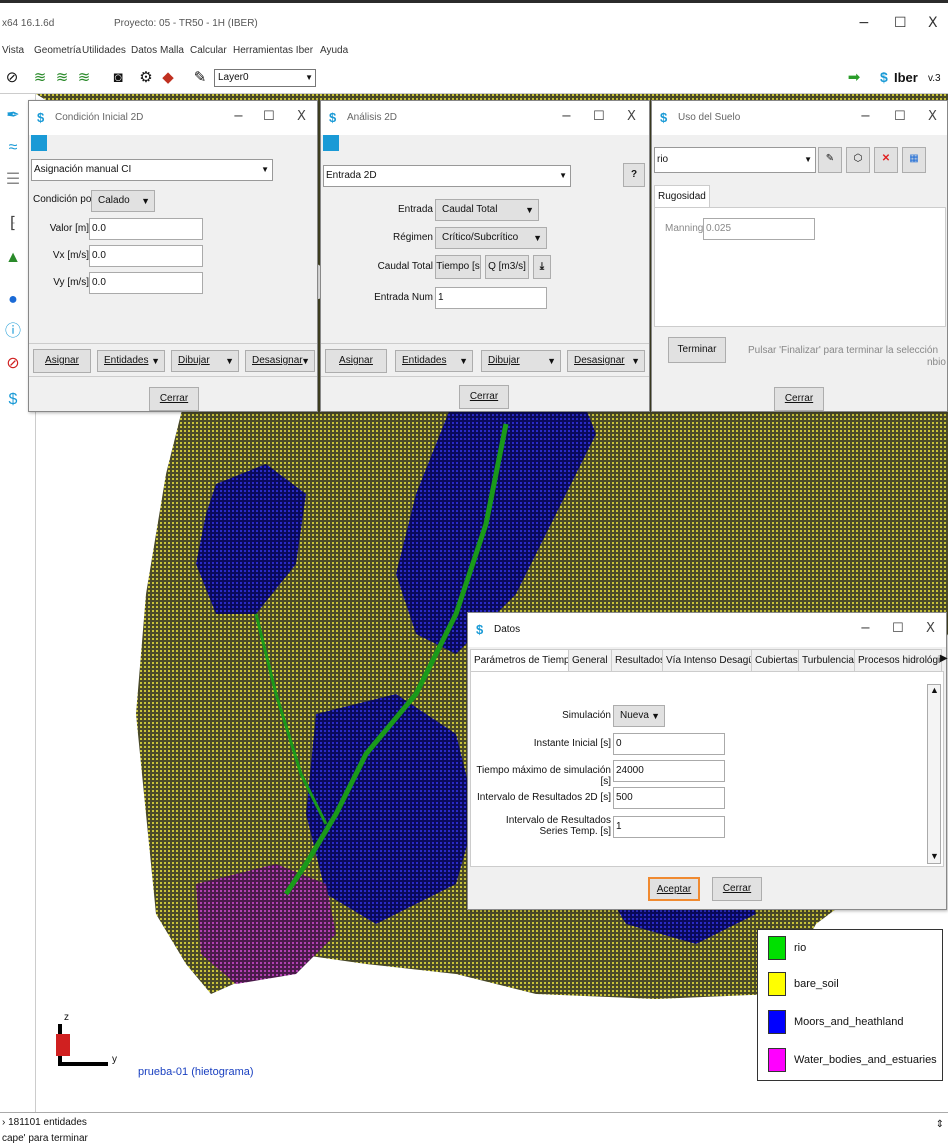  Describe the element at coordinates (828, 660) in the screenshot. I see `tab-turbulencia: Turbulencia` at that location.